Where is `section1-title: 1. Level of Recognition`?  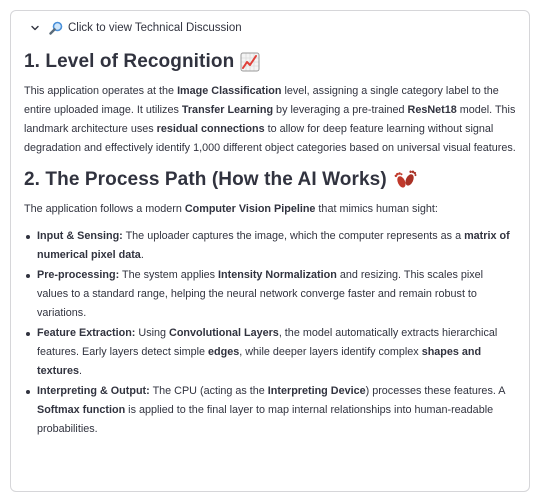 section1-title: 1. Level of Recognition is located at coordinates (129, 61).